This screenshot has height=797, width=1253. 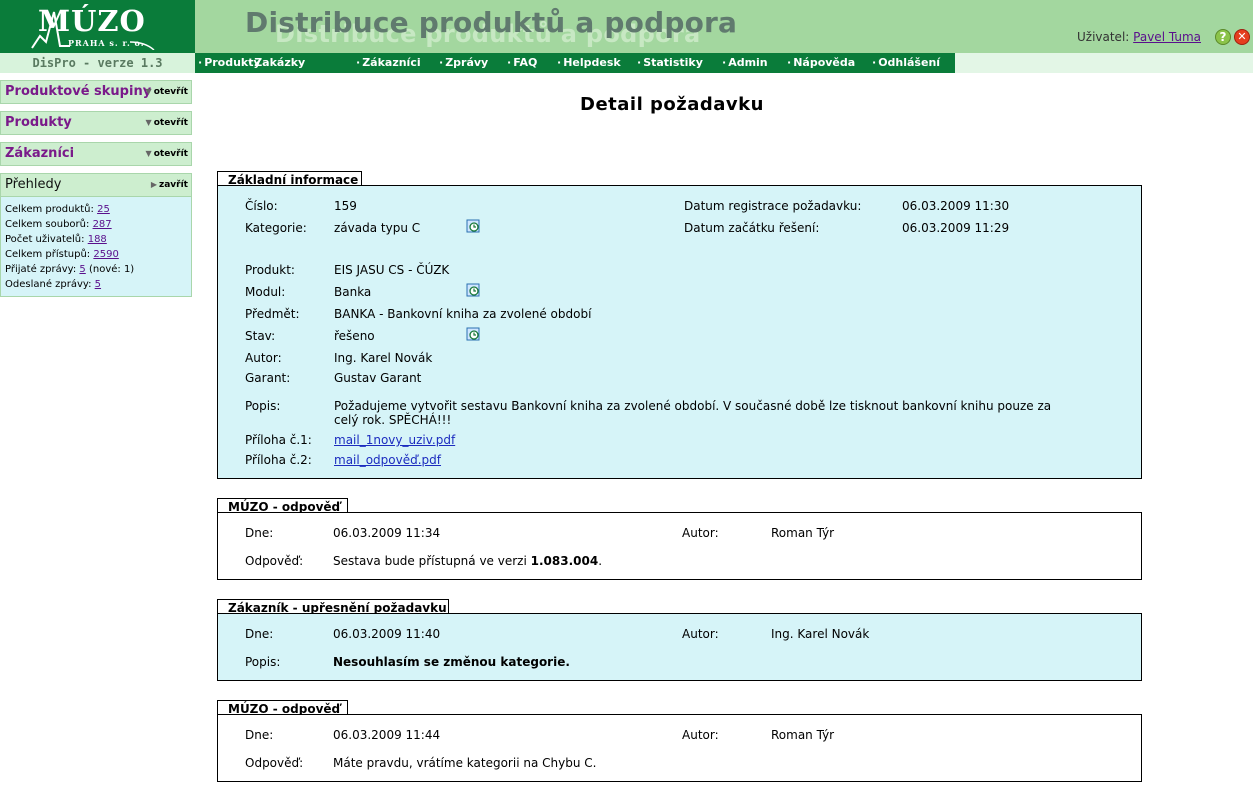 I want to click on reply-date: 06.03.2009 11:40, so click(x=387, y=634).